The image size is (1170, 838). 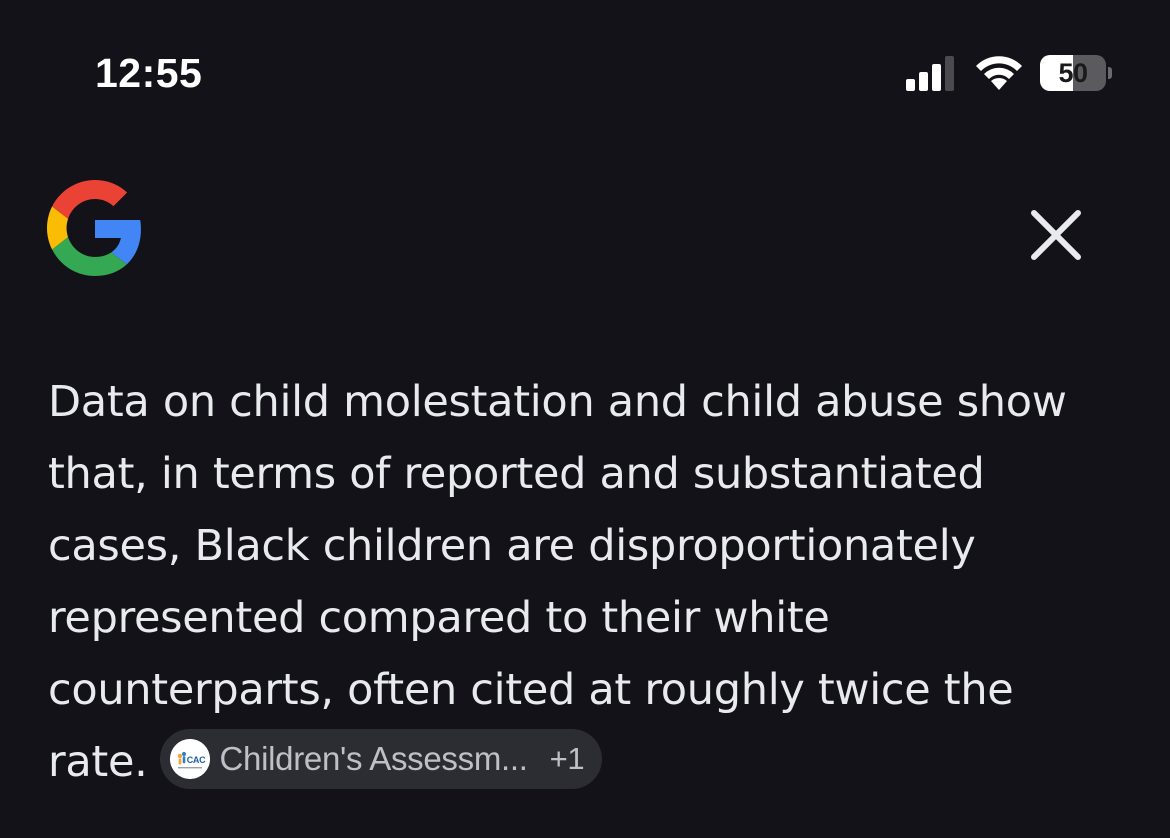 I want to click on close-button, so click(x=1056, y=235).